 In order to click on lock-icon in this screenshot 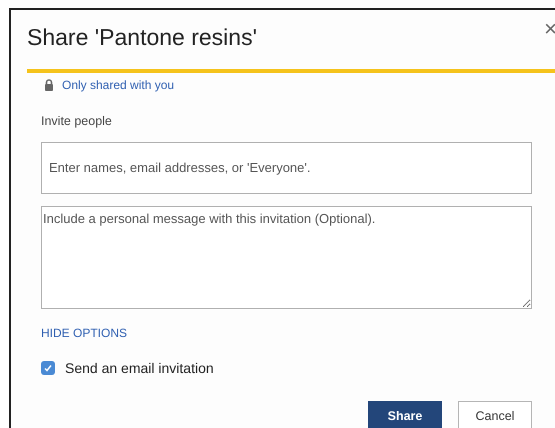, I will do `click(49, 85)`.